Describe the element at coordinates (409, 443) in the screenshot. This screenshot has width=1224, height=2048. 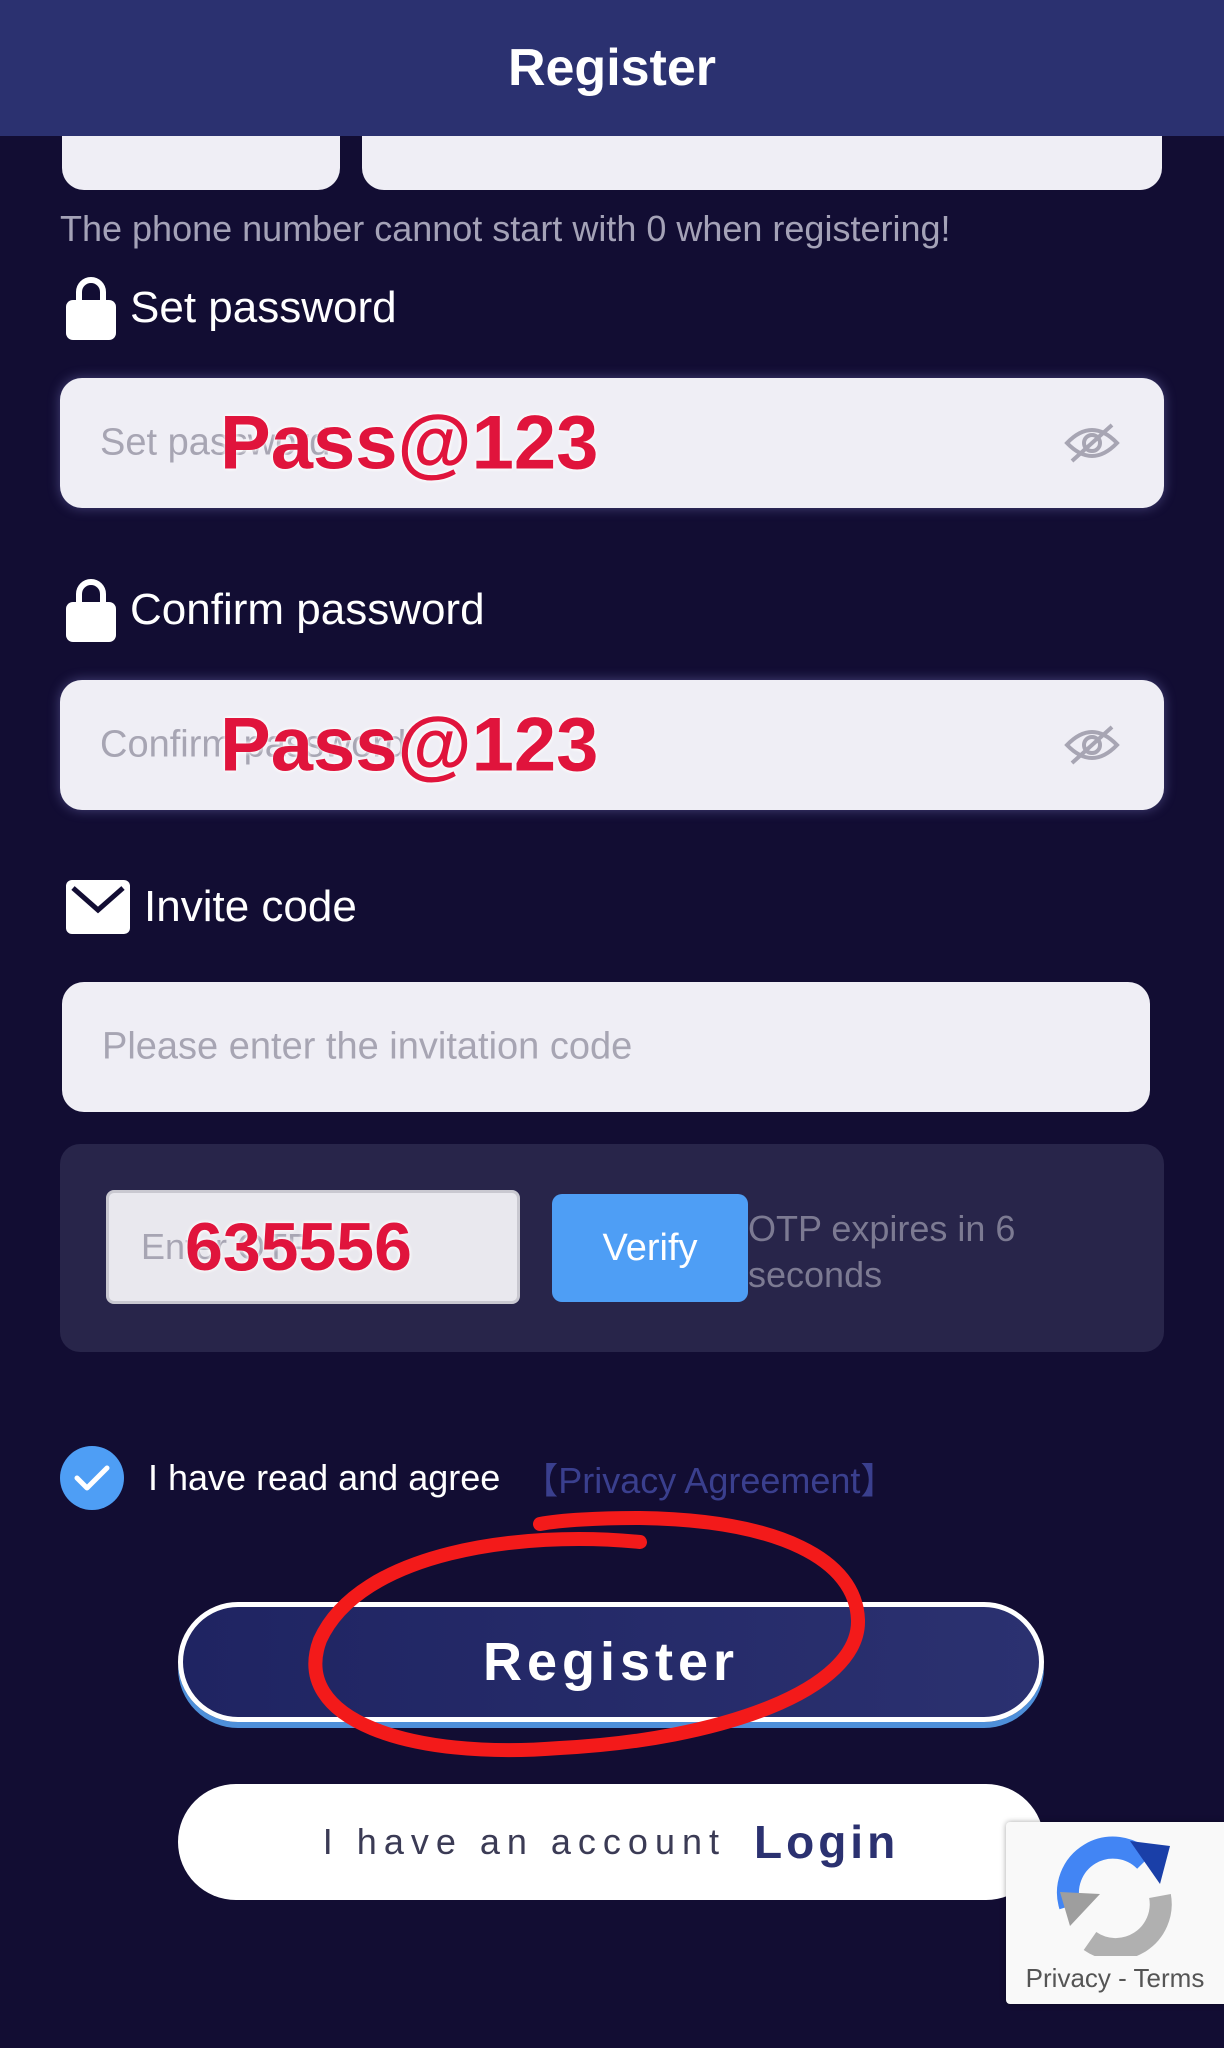
I see `password-overlay-annotation: Pass@123` at that location.